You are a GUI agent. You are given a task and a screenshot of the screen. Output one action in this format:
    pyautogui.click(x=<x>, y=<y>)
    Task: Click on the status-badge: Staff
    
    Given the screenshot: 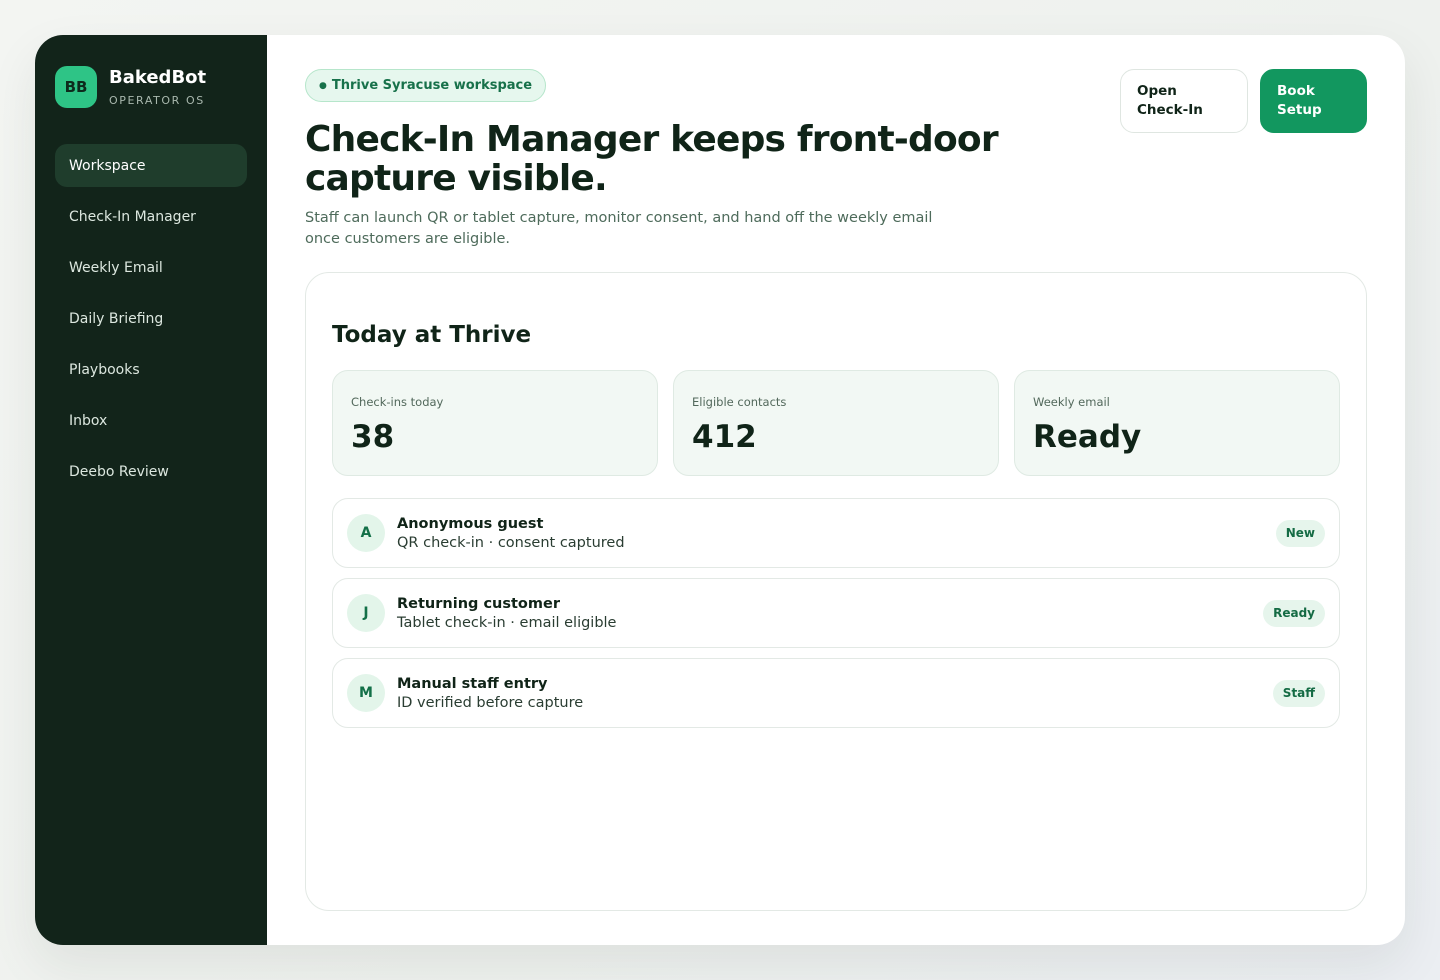 What is the action you would take?
    pyautogui.click(x=1298, y=693)
    